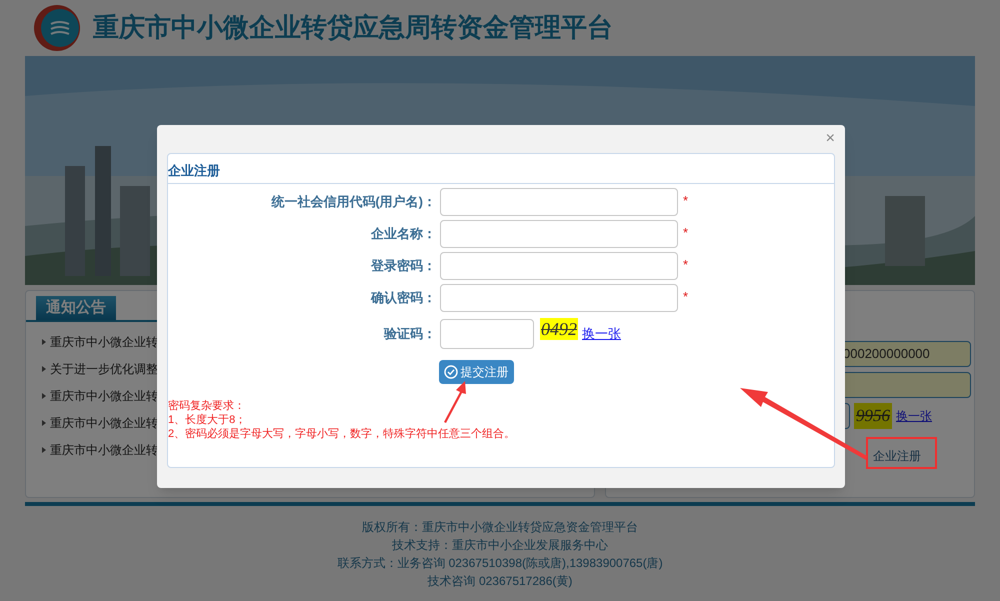 This screenshot has width=1000, height=601. What do you see at coordinates (476, 372) in the screenshot?
I see `submit-button: 提交注册` at bounding box center [476, 372].